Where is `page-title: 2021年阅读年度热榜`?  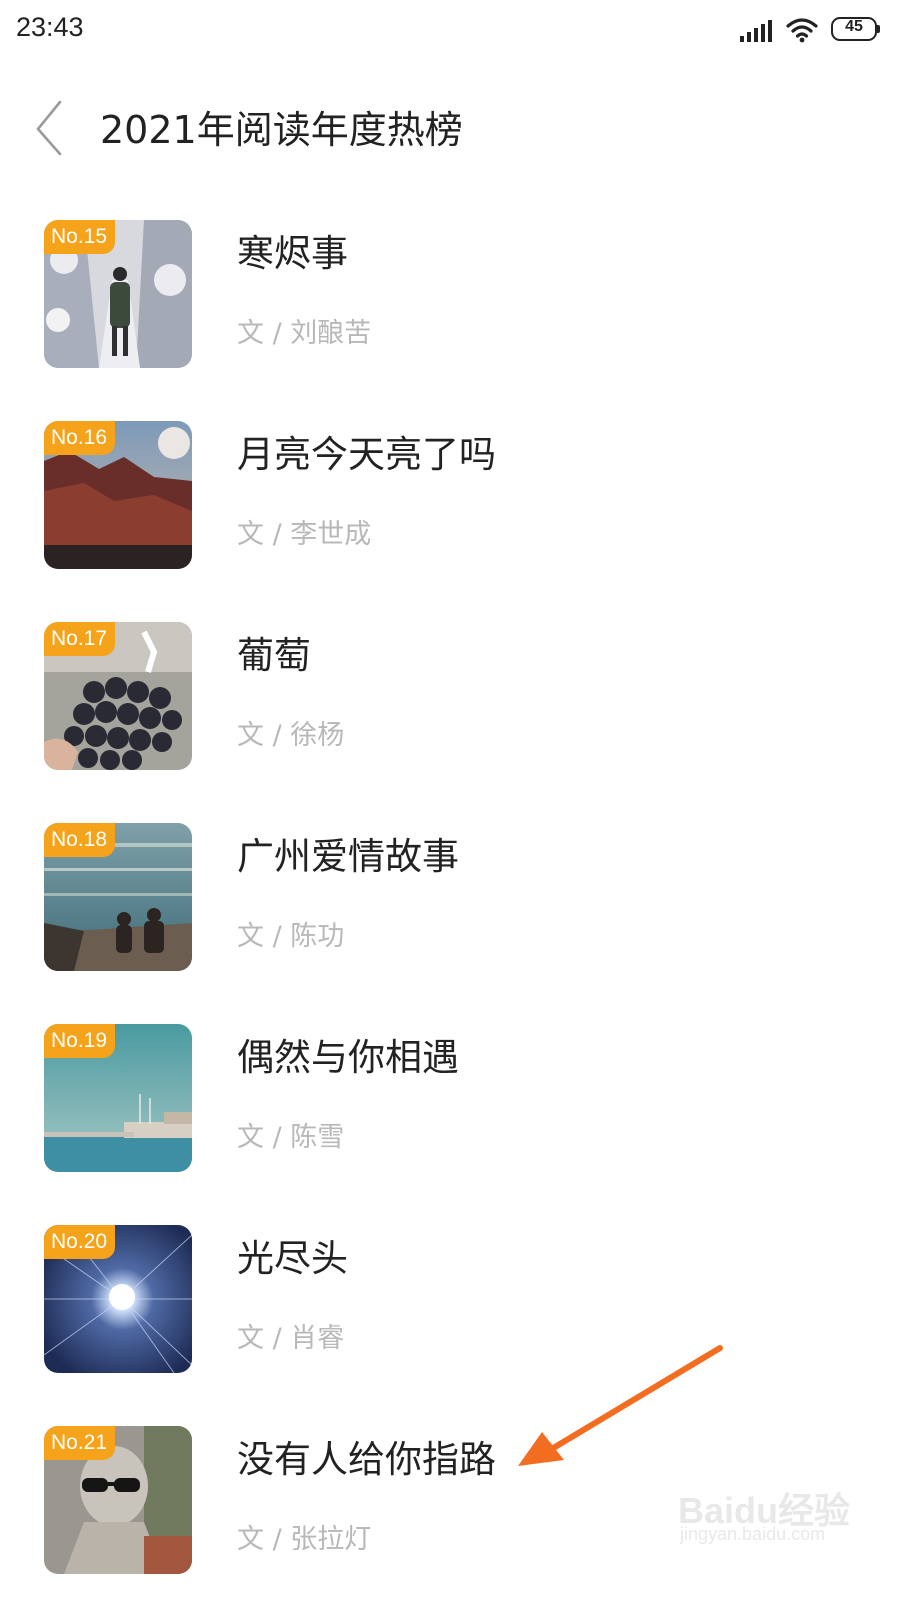
page-title: 2021年阅读年度热榜 is located at coordinates (281, 130).